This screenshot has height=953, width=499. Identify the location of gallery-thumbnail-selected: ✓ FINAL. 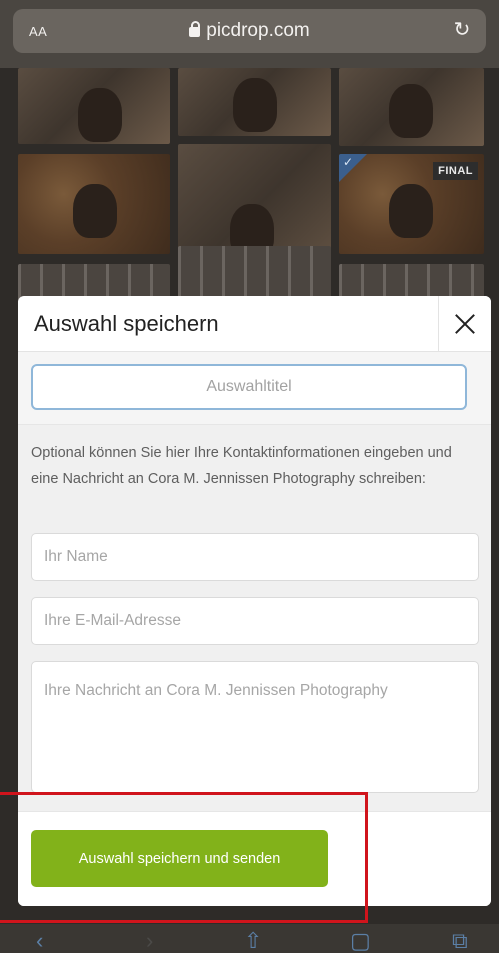
(411, 204).